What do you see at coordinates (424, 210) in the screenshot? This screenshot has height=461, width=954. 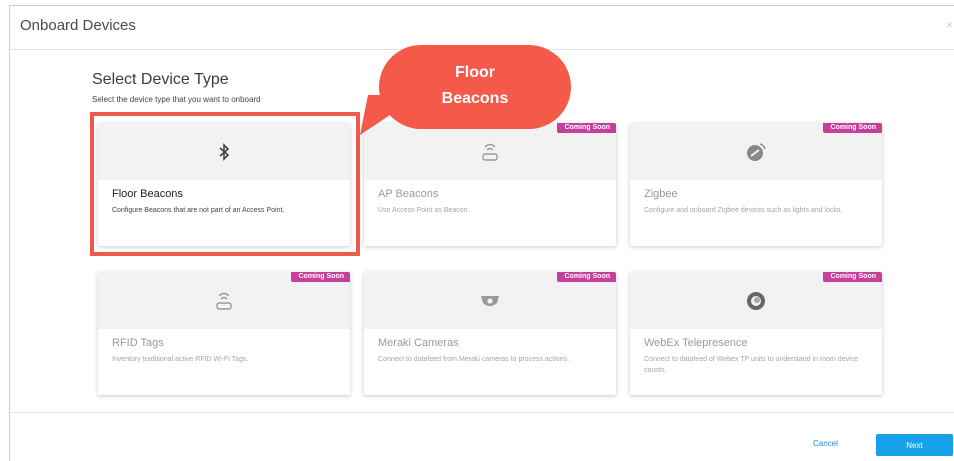 I see `card-description: Use Access Point as Beacon.` at bounding box center [424, 210].